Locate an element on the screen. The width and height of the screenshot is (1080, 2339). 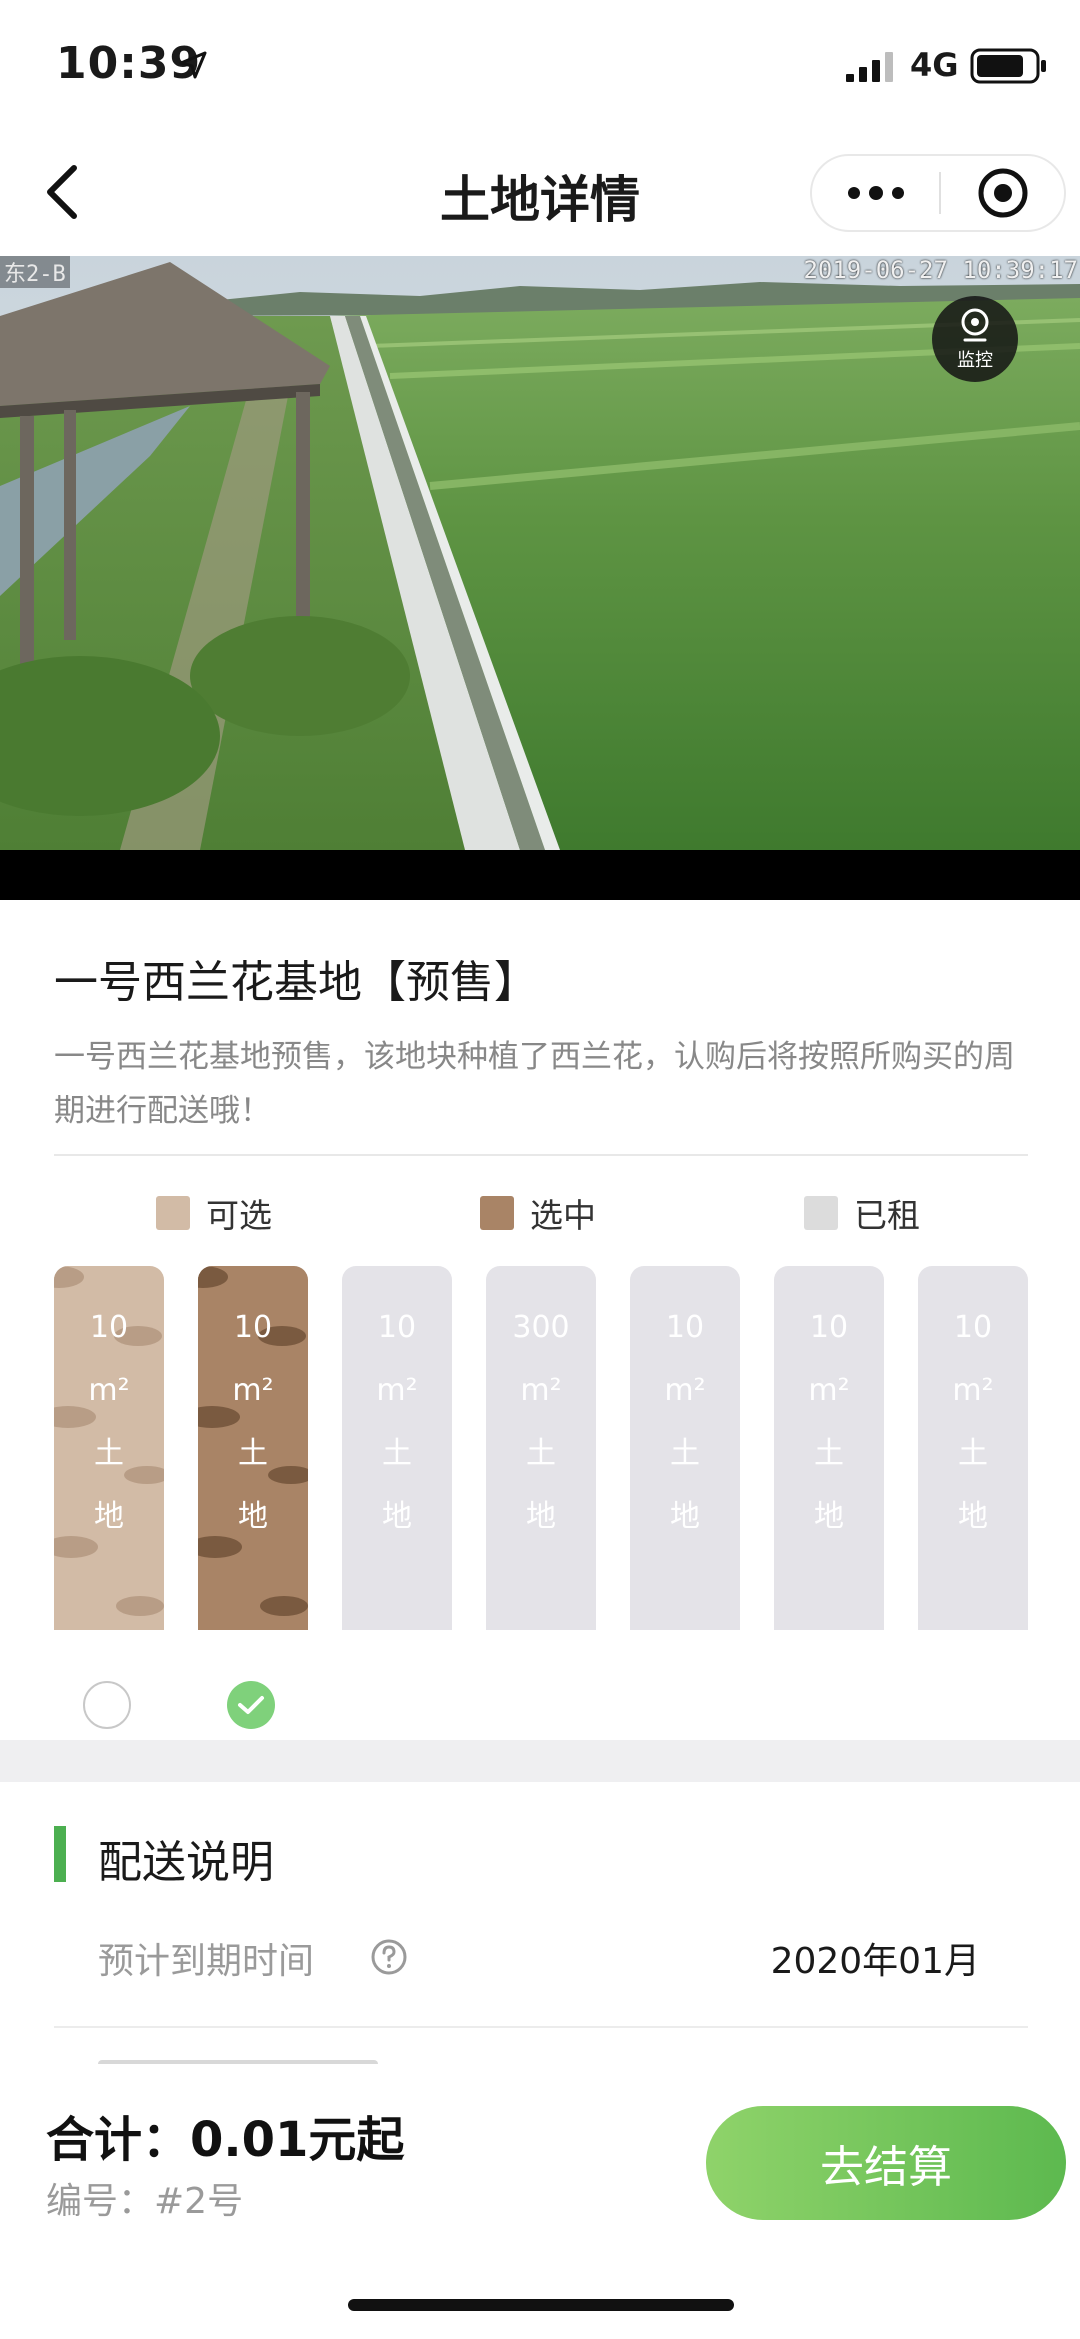
home-indicator is located at coordinates (541, 2305).